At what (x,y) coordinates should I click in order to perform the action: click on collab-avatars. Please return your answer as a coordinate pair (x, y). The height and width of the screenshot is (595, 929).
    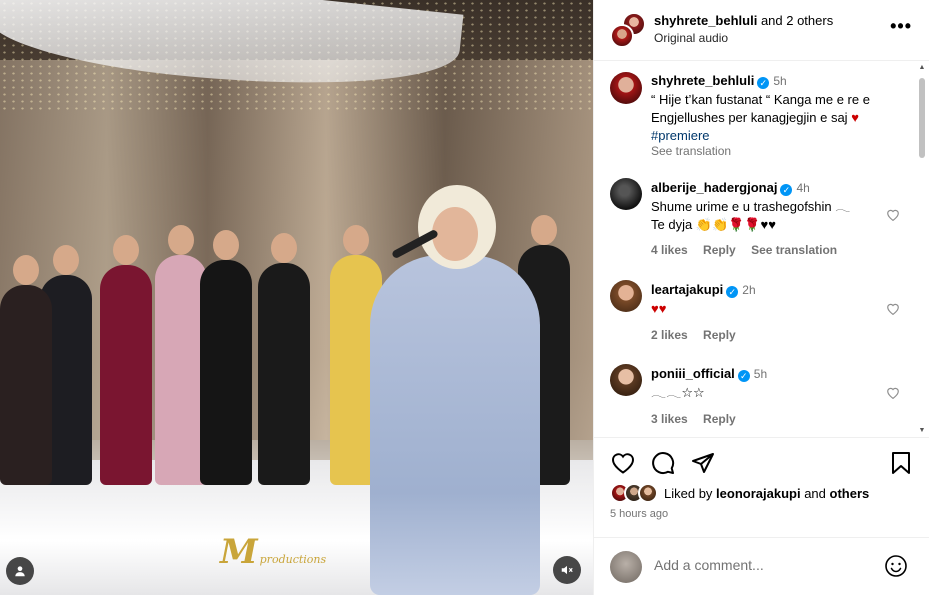
    Looking at the image, I should click on (628, 30).